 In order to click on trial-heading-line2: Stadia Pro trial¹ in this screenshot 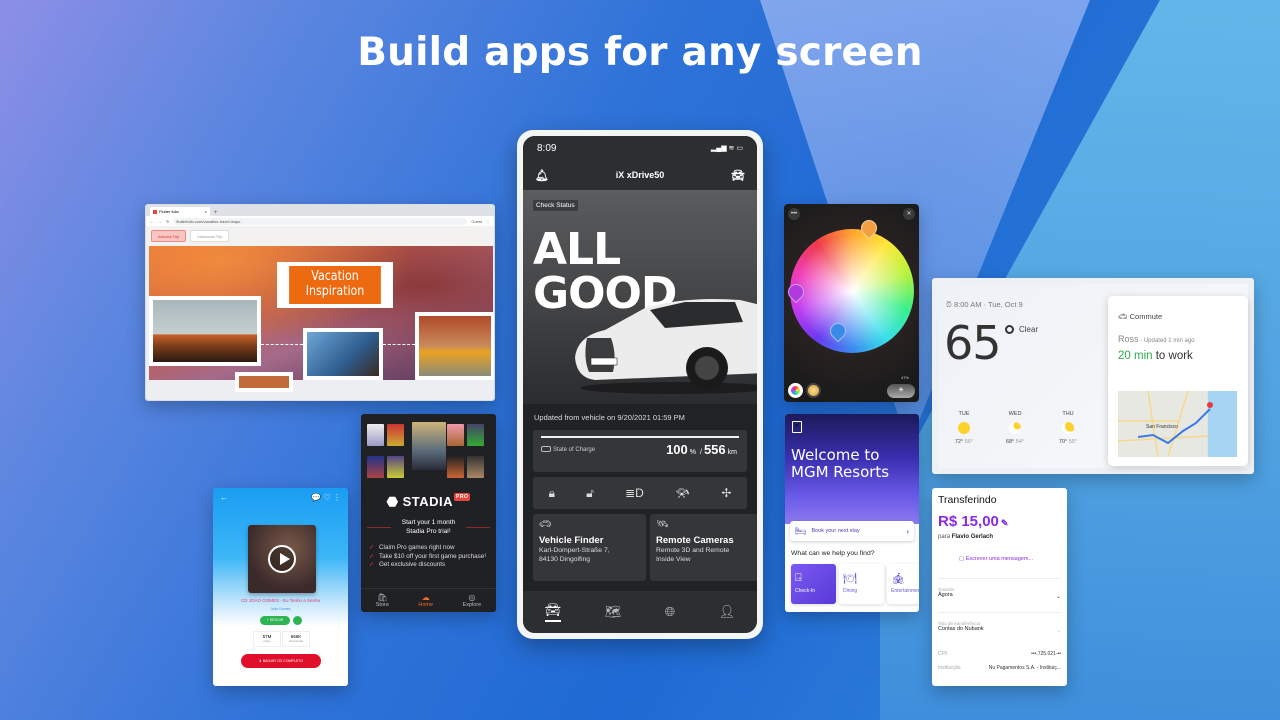, I will do `click(428, 531)`.